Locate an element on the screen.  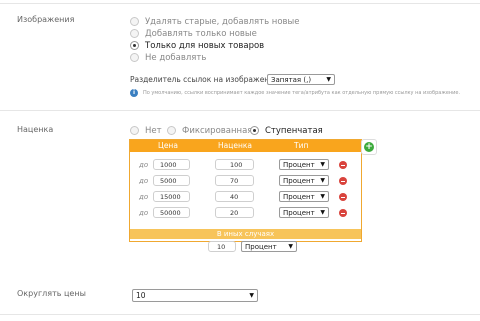
price-input: 50000 is located at coordinates (171, 212).